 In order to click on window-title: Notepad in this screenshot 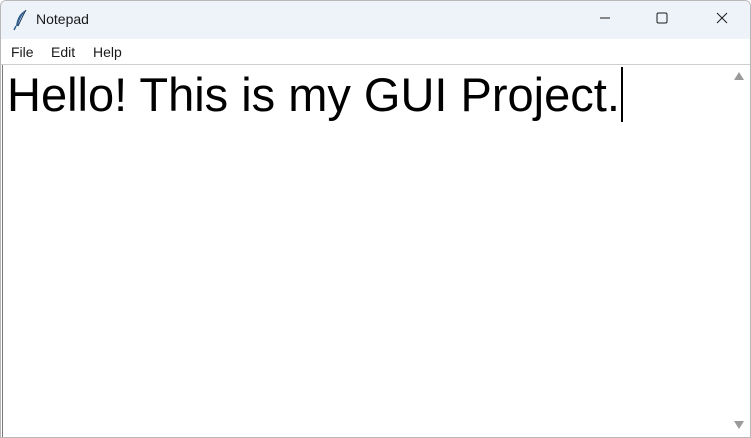, I will do `click(62, 19)`.